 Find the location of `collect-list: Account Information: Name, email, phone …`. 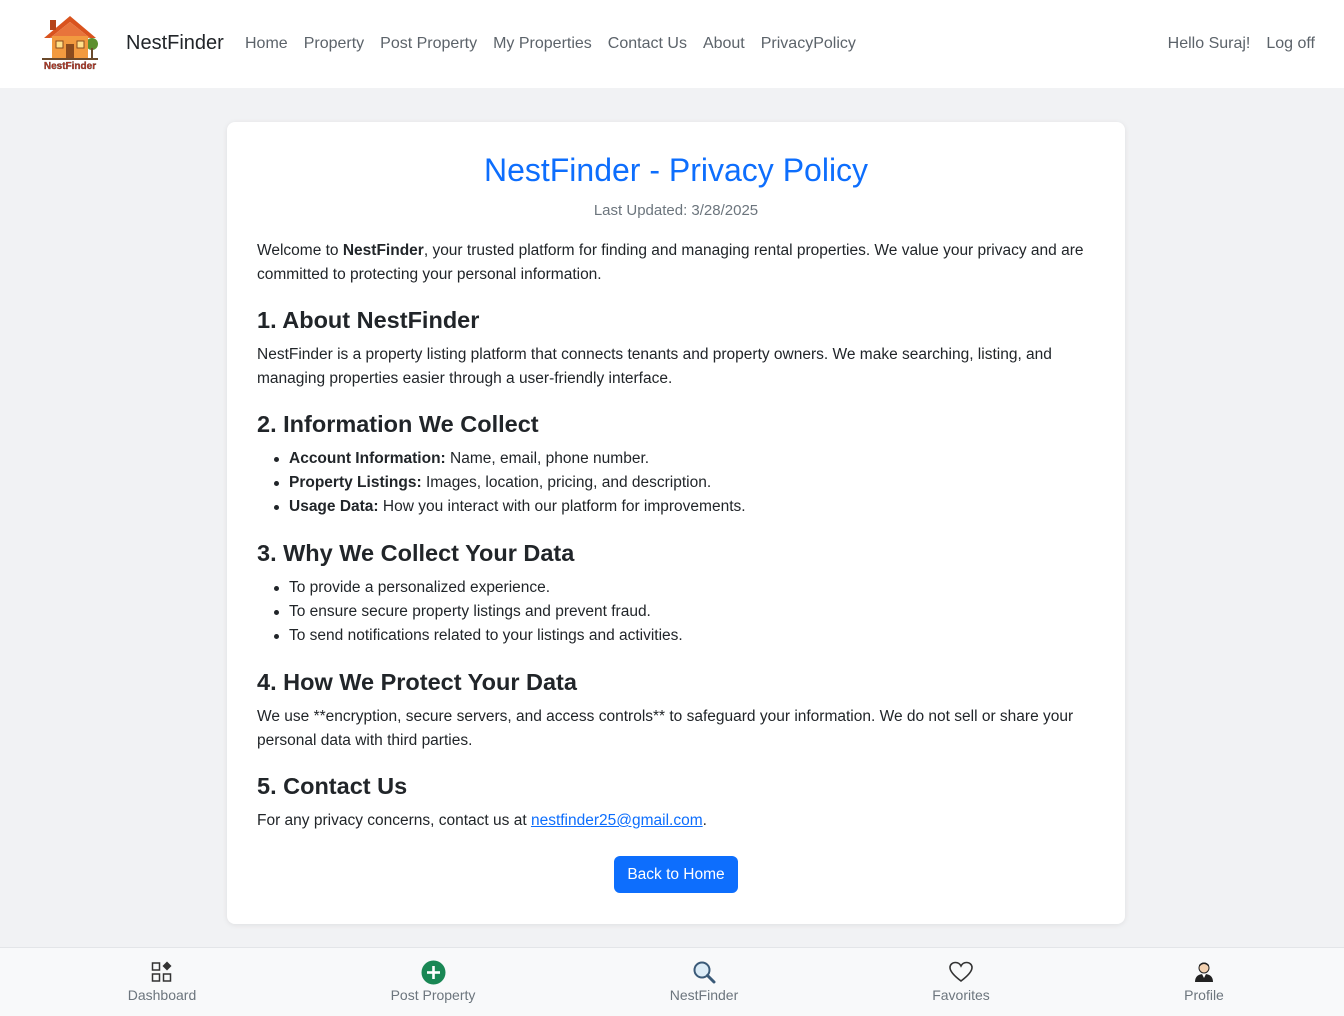

collect-list: Account Information: Name, email, phone … is located at coordinates (676, 483).